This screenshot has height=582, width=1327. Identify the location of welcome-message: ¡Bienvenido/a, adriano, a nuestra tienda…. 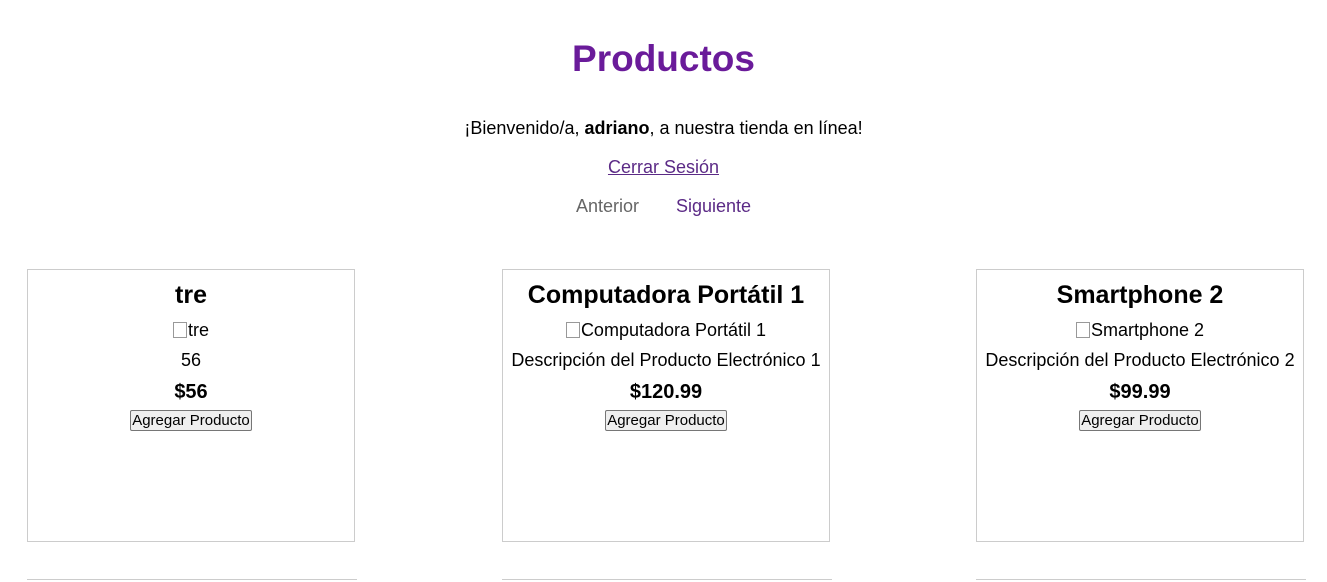
(663, 128).